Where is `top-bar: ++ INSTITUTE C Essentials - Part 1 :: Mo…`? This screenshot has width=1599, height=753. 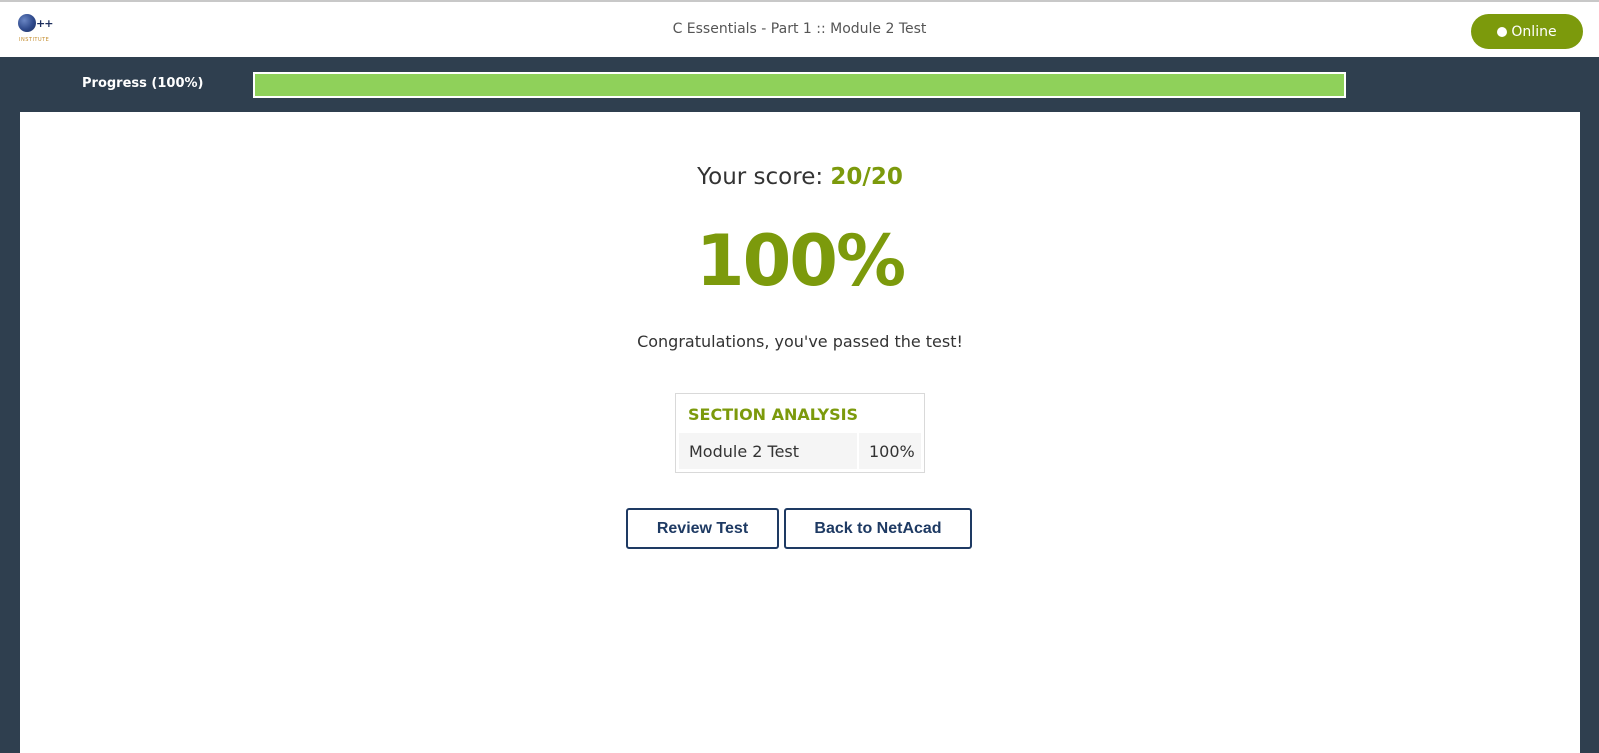
top-bar: ++ INSTITUTE C Essentials - Part 1 :: Mo… is located at coordinates (799, 28).